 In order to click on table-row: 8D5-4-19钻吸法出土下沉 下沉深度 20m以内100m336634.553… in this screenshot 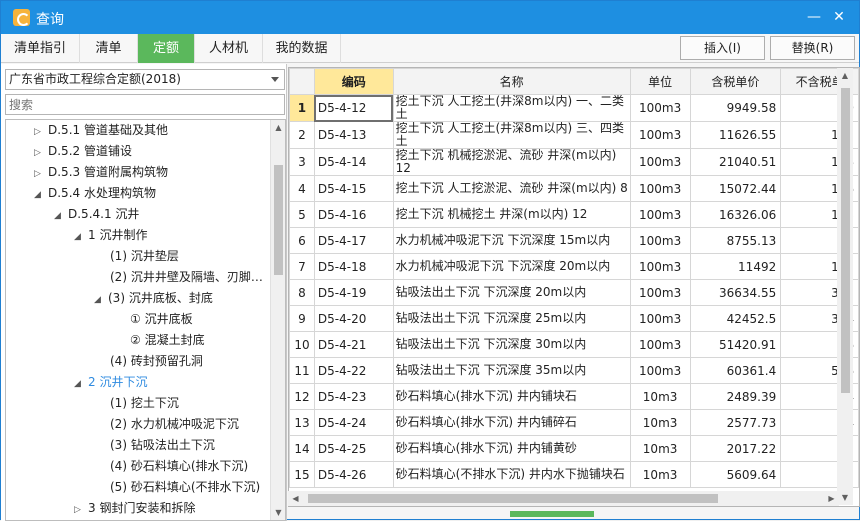, I will do `click(574, 292)`.